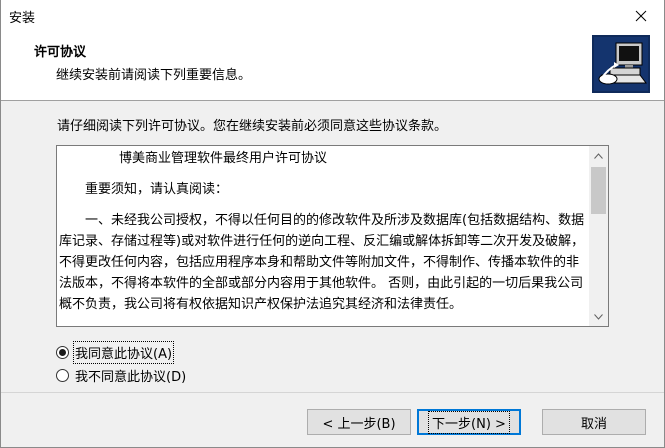 This screenshot has height=448, width=665. I want to click on close-icon, so click(641, 15).